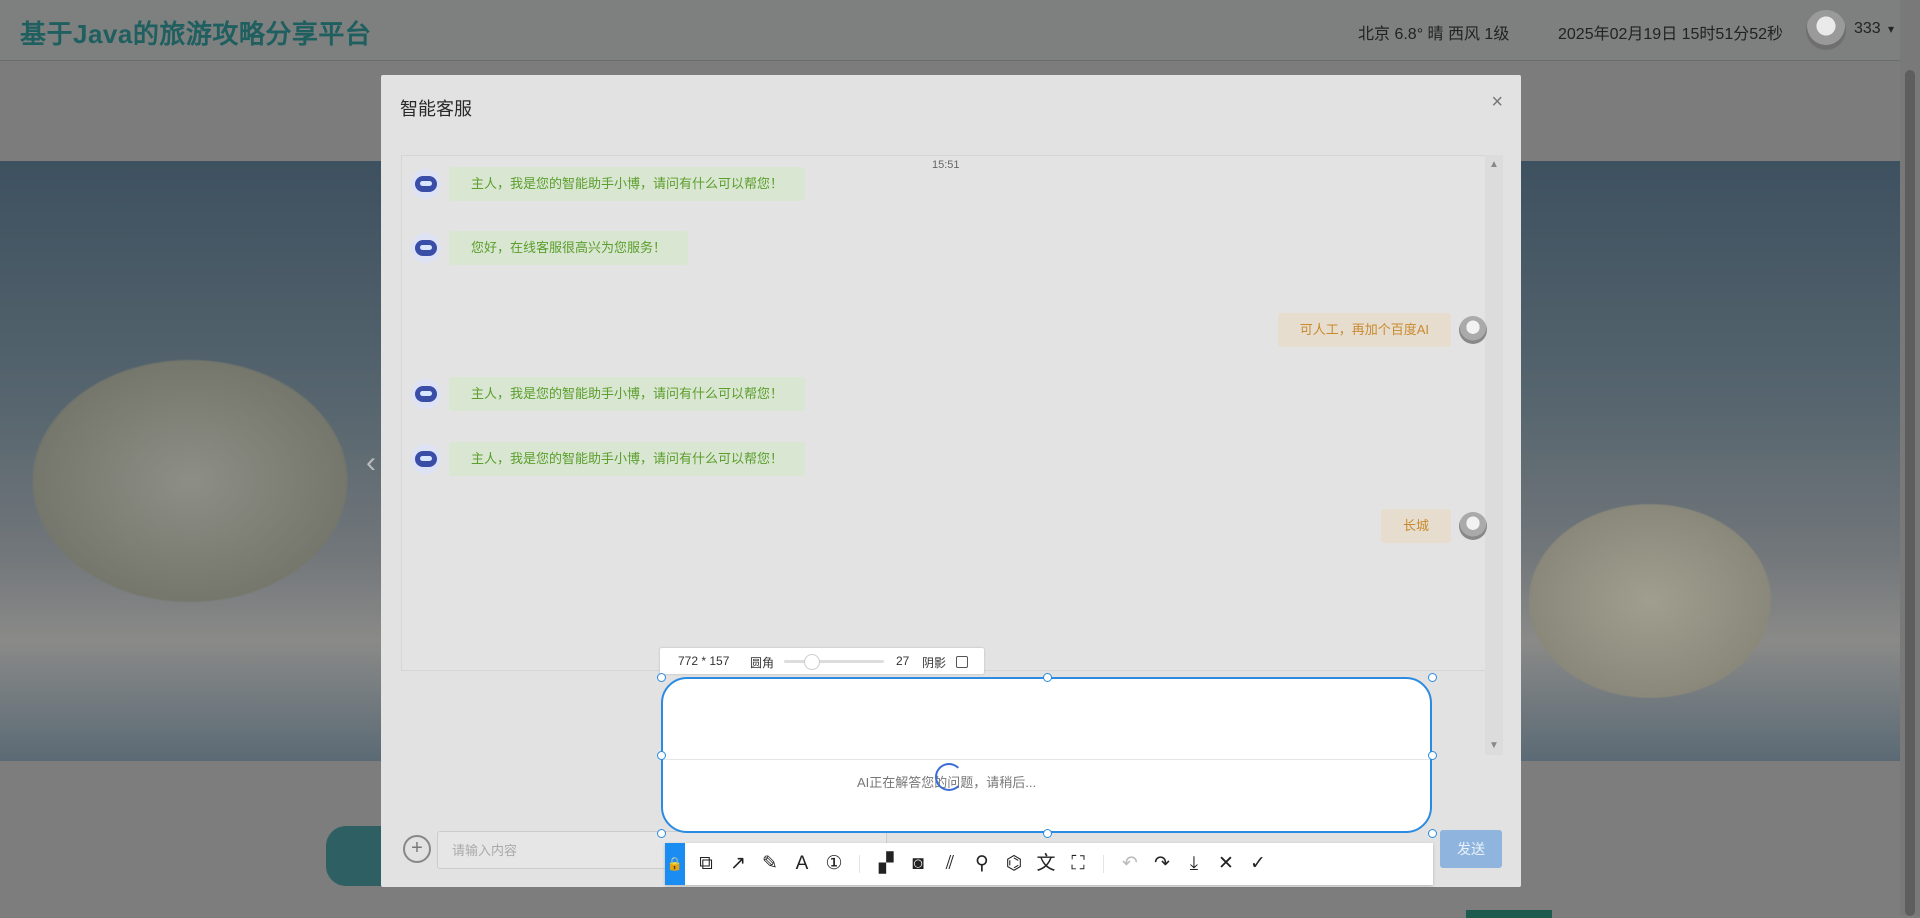 The height and width of the screenshot is (918, 1920). I want to click on lock-icon: 🔒, so click(675, 864).